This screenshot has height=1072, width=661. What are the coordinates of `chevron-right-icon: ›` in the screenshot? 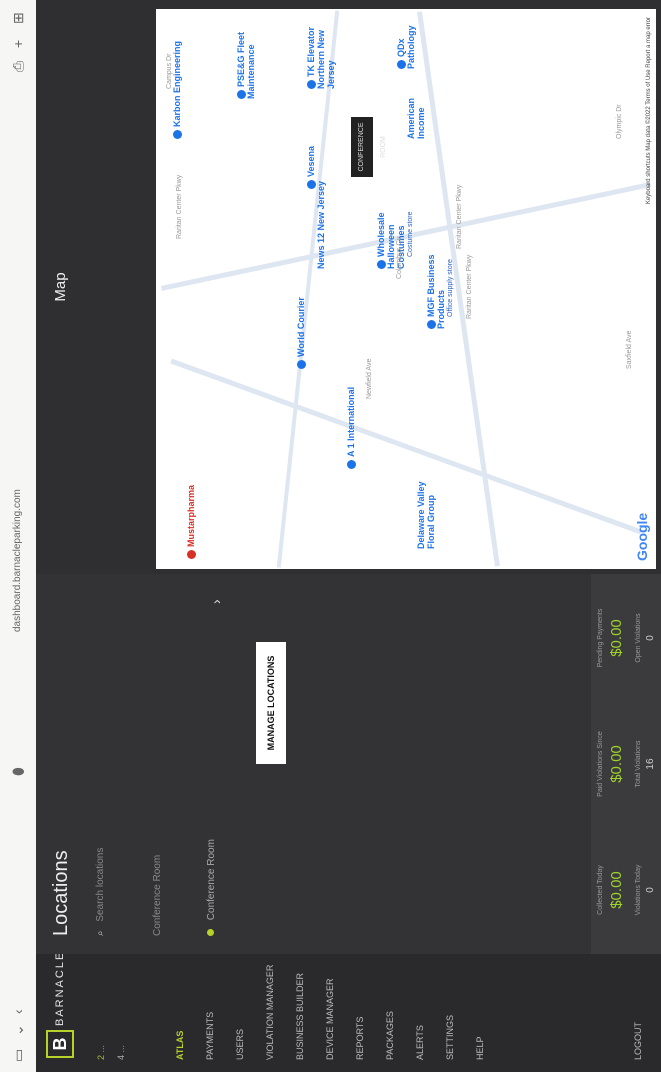 It's located at (216, 601).